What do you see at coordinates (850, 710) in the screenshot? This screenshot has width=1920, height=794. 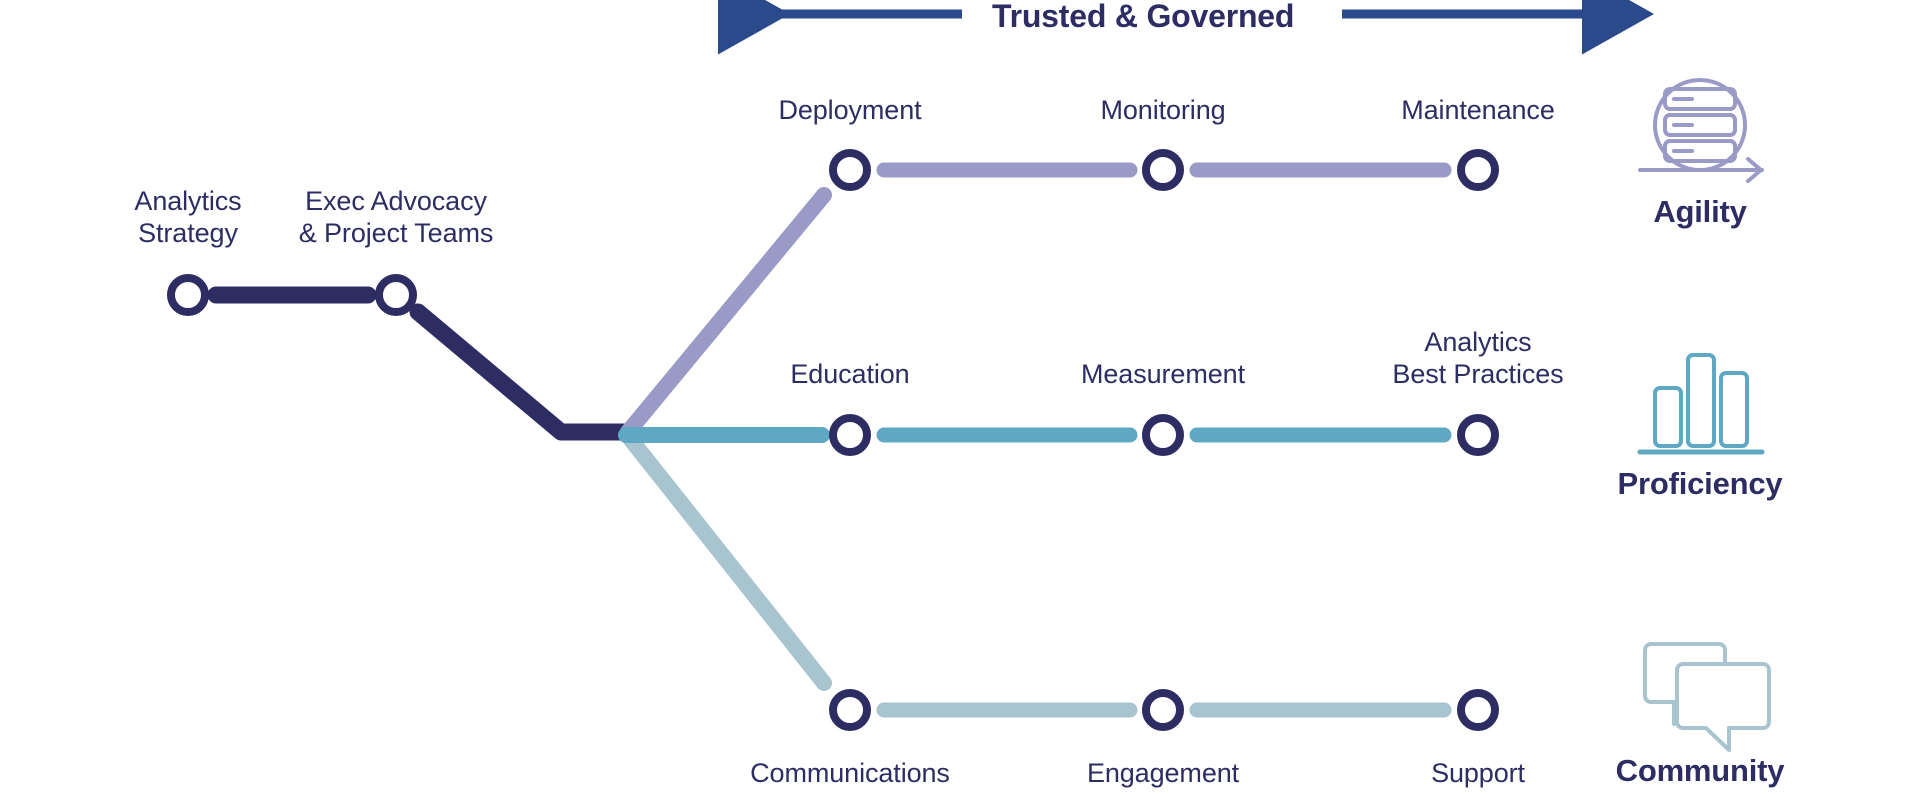 I see `node-communications` at bounding box center [850, 710].